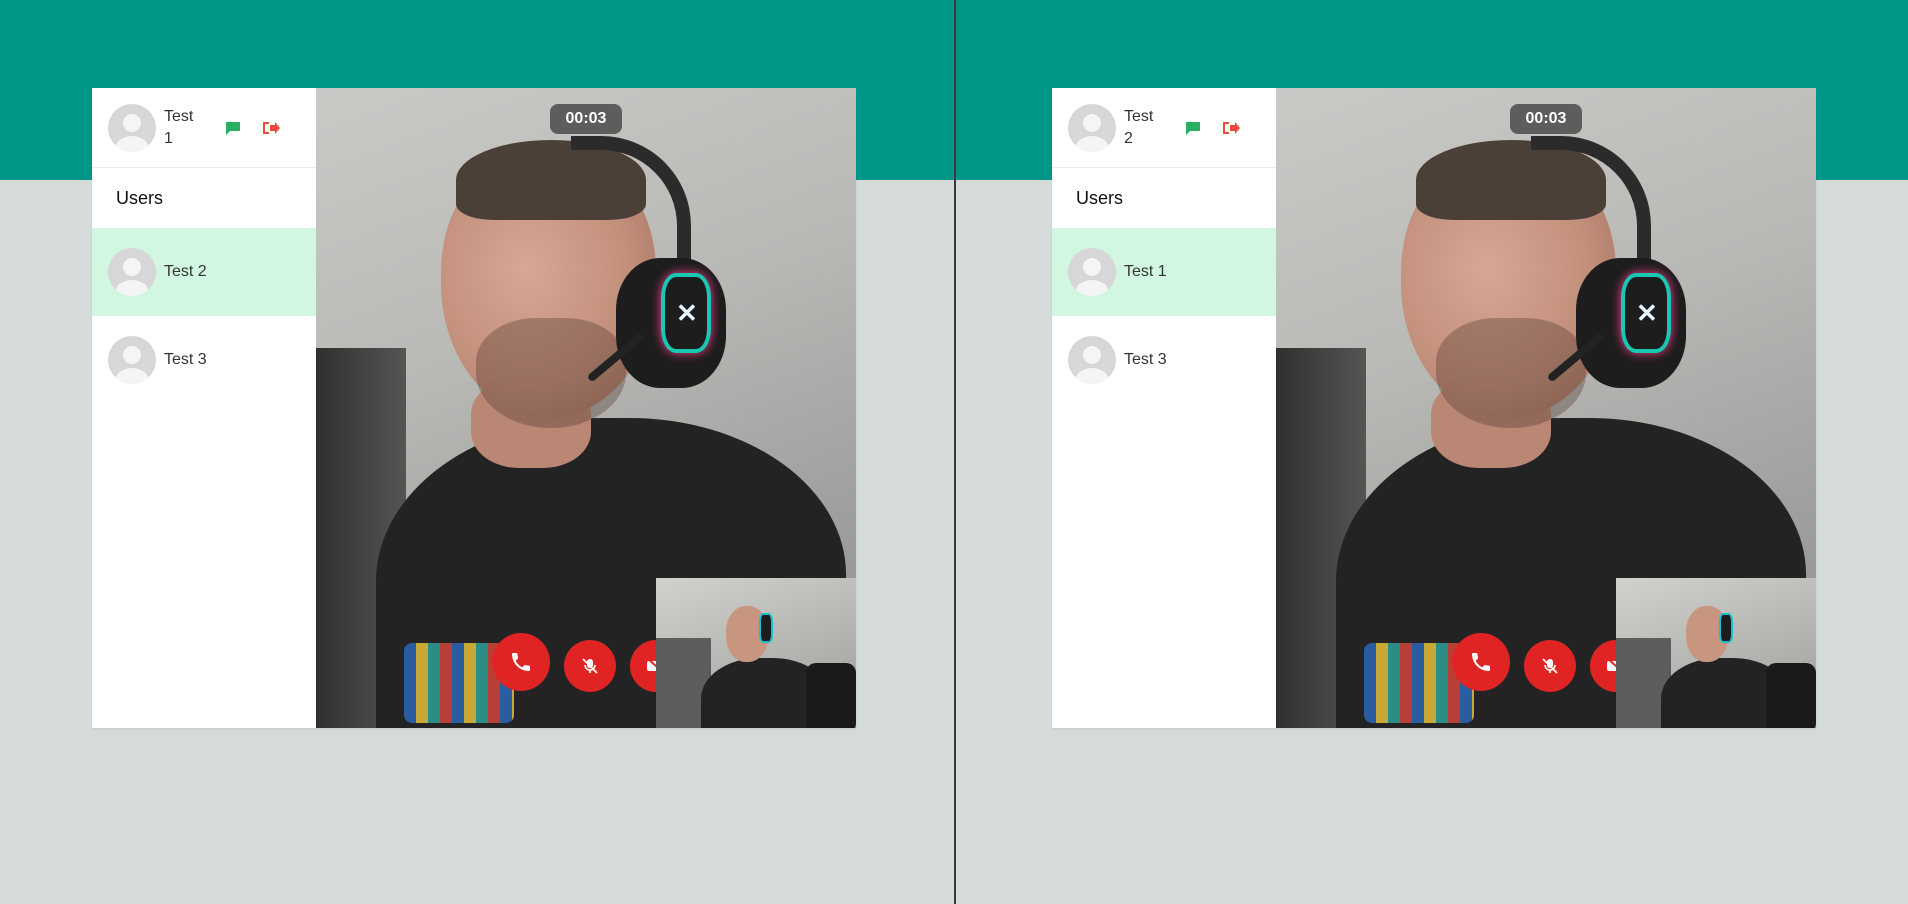  I want to click on current-user-header: Test 2, so click(1164, 128).